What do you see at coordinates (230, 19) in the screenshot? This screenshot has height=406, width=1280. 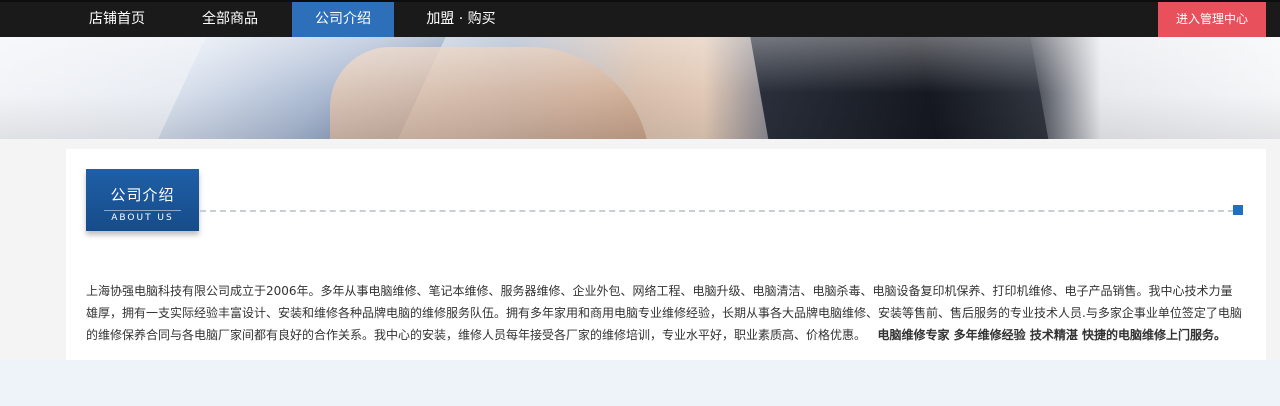 I see `nav-item-all-products: 全部商品` at bounding box center [230, 19].